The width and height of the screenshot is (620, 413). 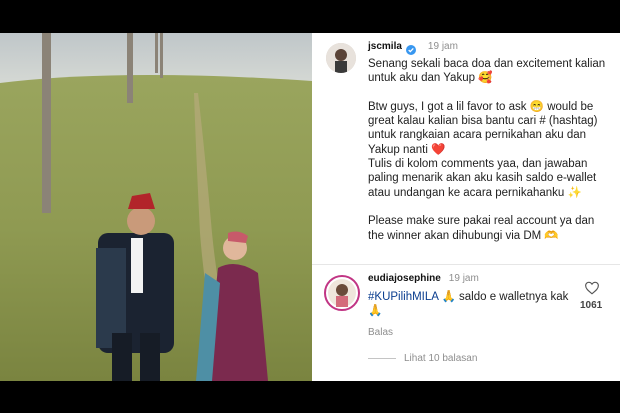 What do you see at coordinates (342, 293) in the screenshot?
I see `commenter-avatar` at bounding box center [342, 293].